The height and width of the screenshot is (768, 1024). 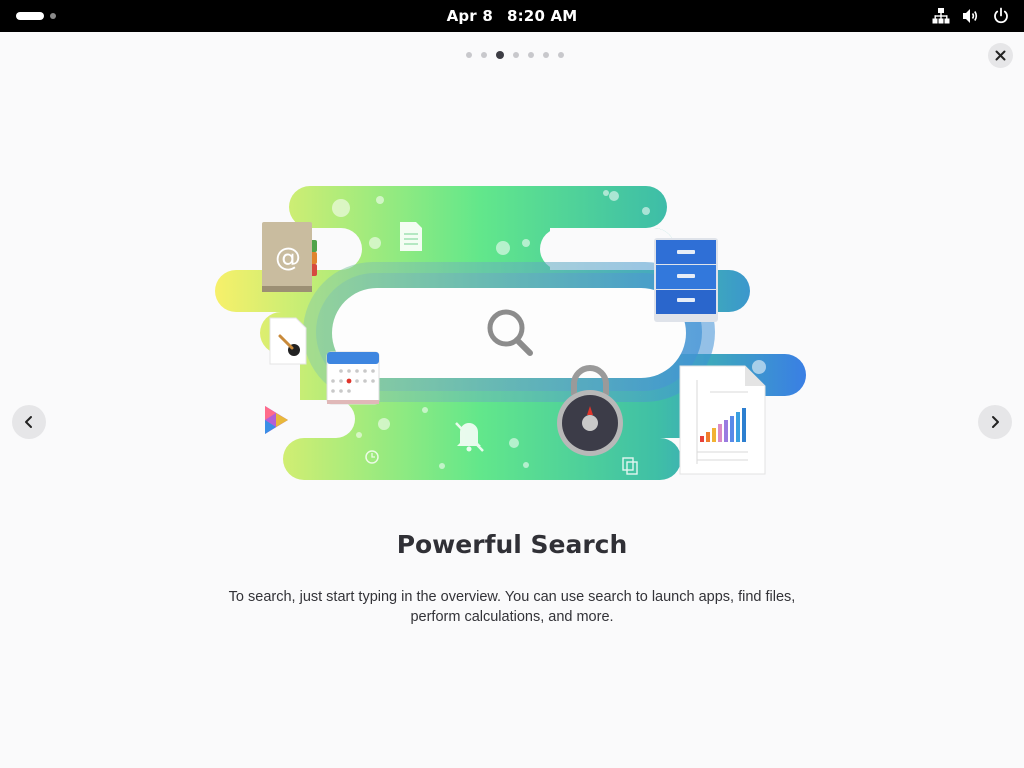 I want to click on slide-description-line-2: perform calculations, and more., so click(x=512, y=616).